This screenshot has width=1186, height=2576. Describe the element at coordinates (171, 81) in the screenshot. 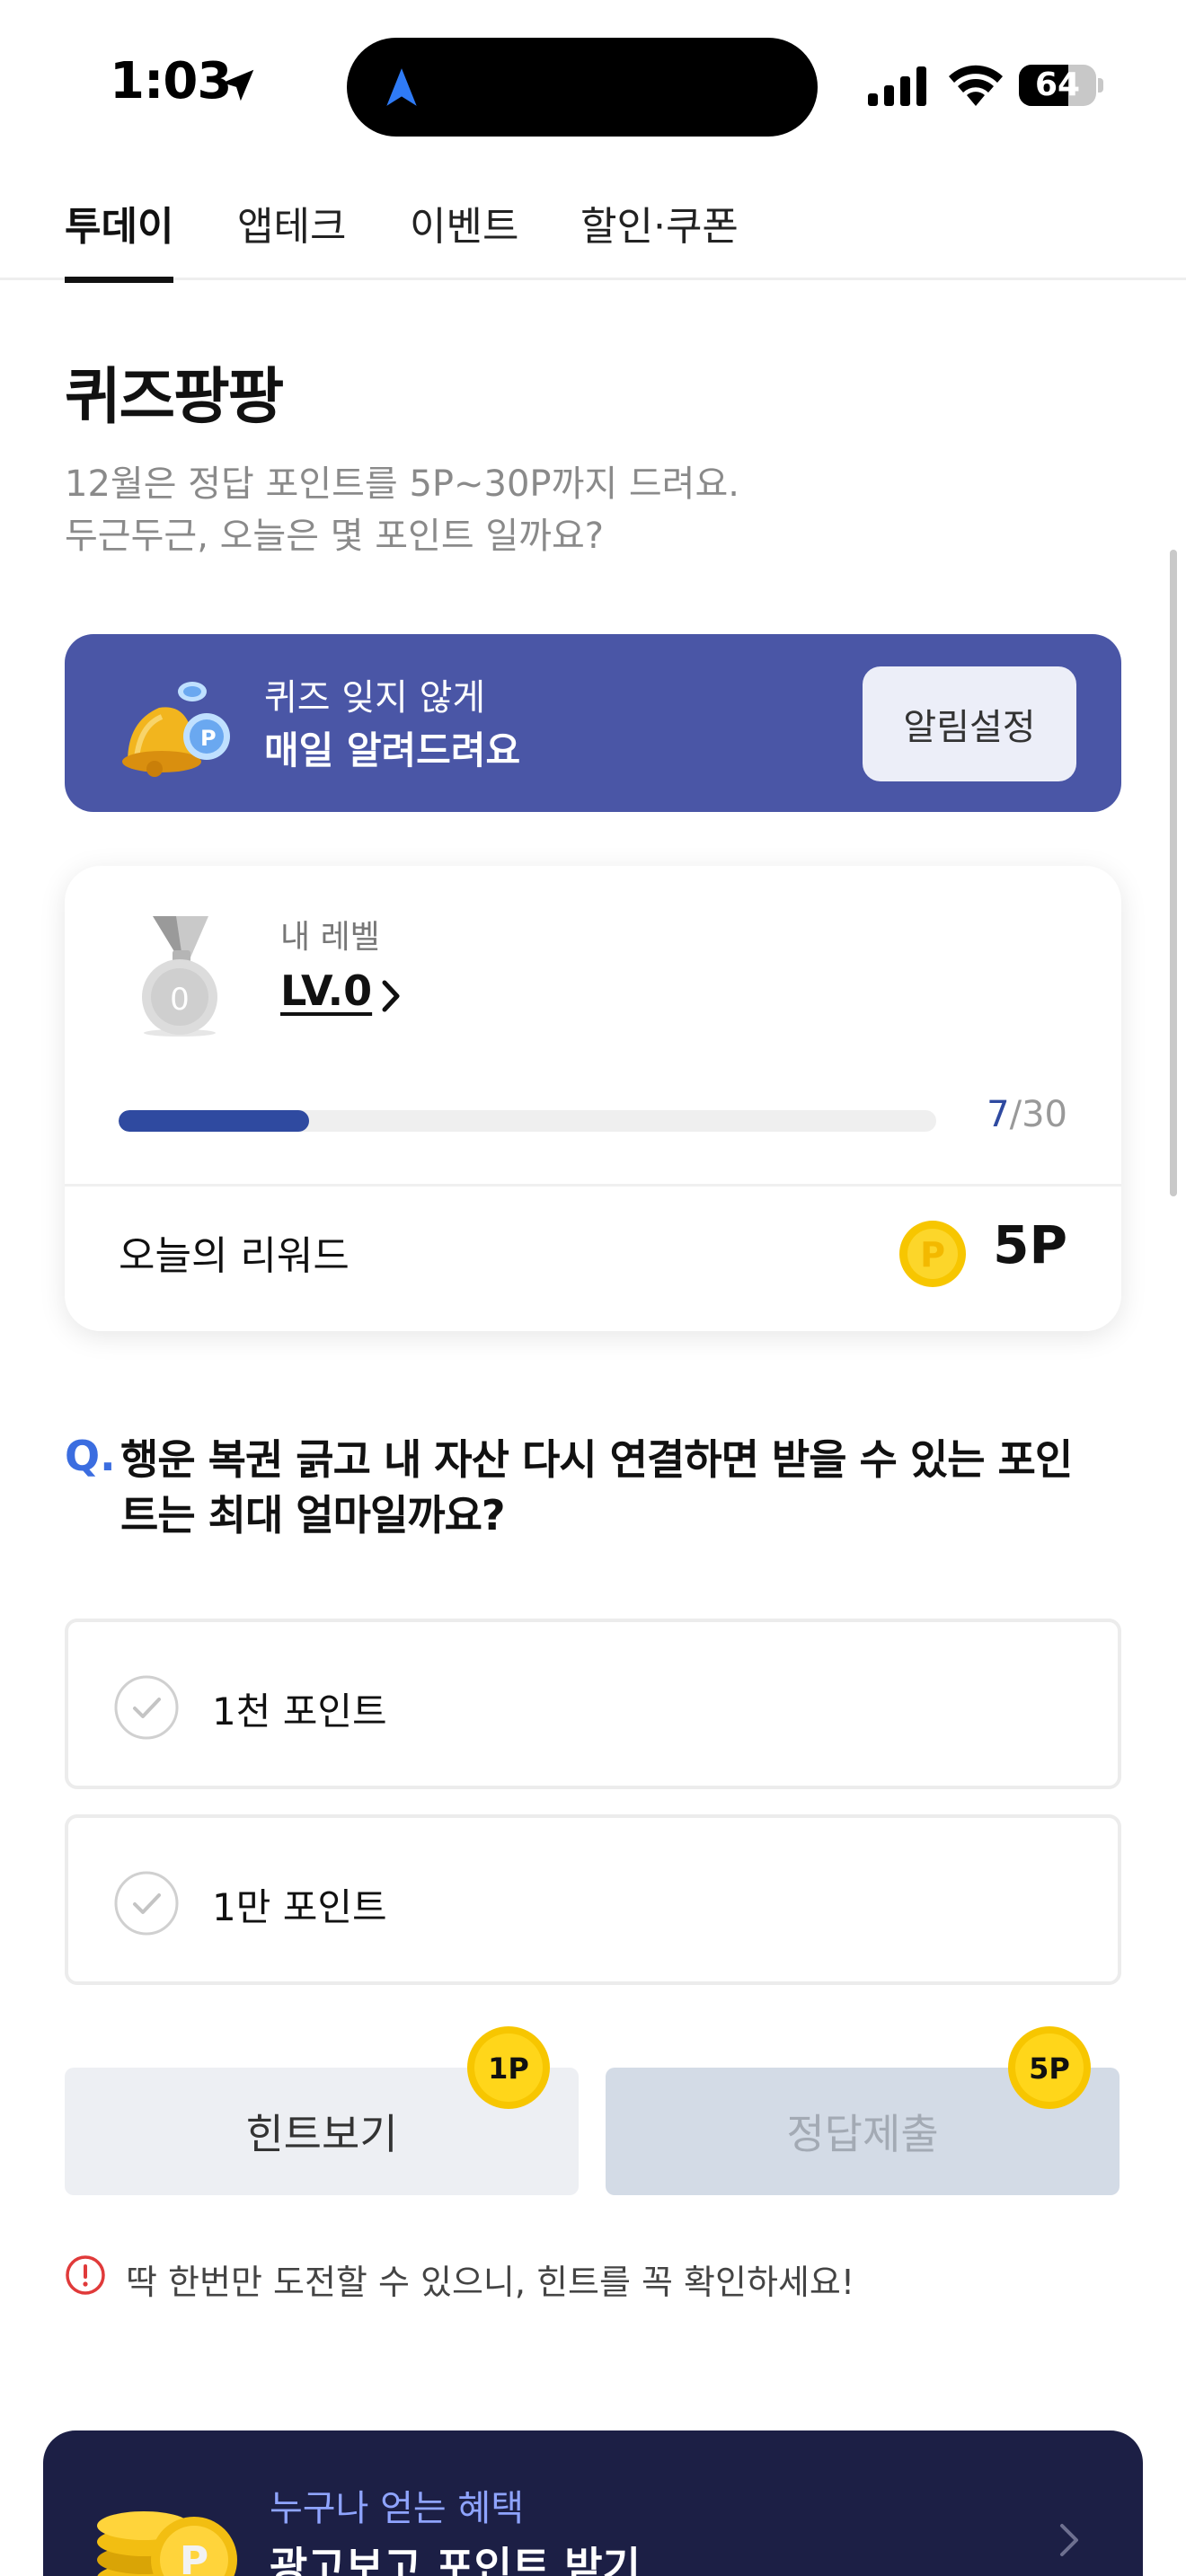

I see `status-time: 1:03` at that location.